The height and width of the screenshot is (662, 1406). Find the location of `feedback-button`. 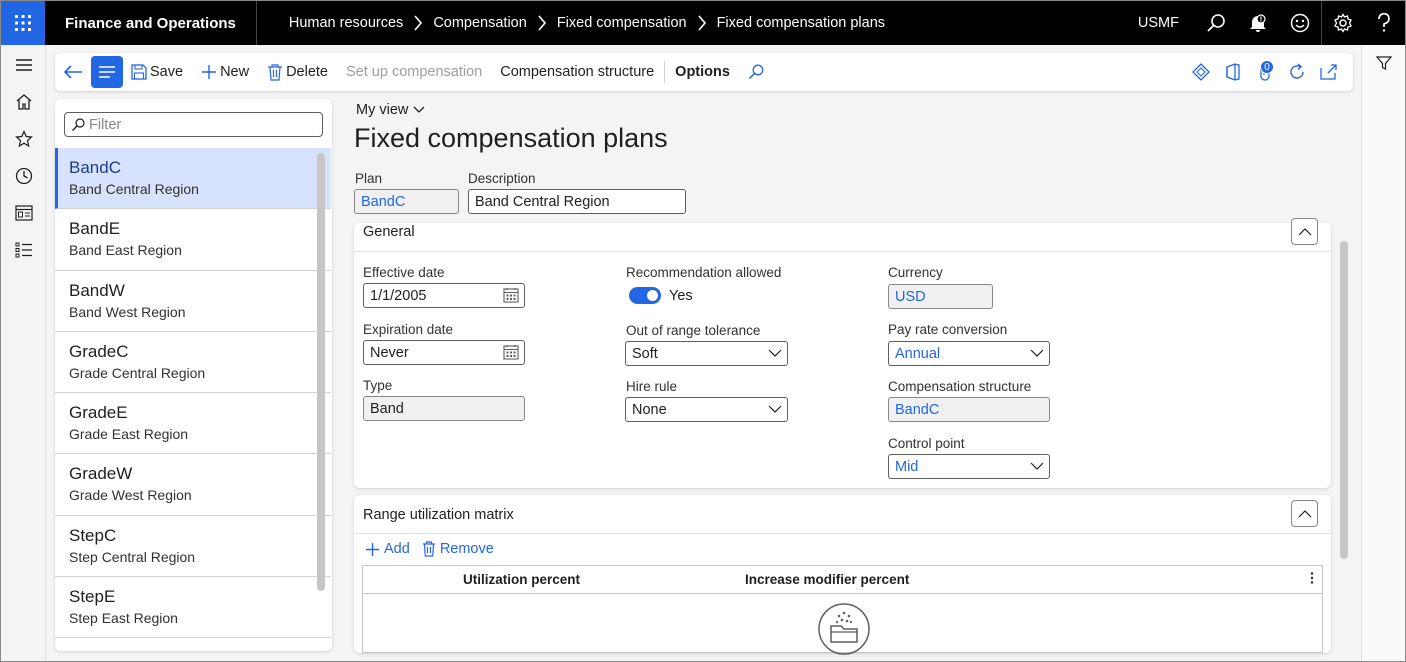

feedback-button is located at coordinates (1300, 23).